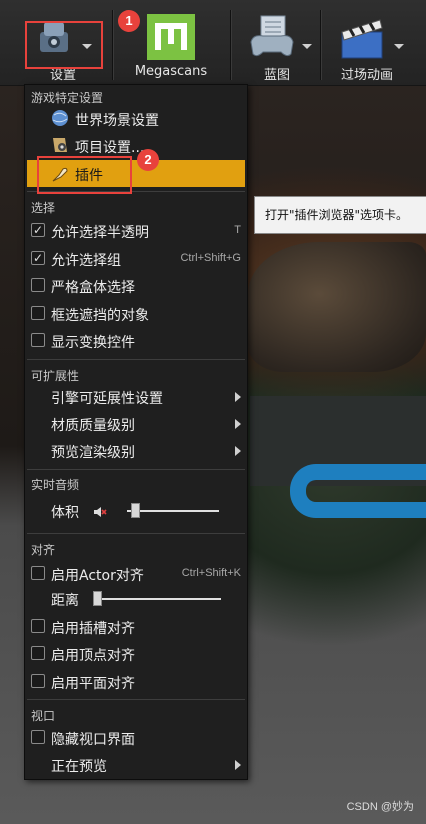 This screenshot has width=426, height=824. I want to click on menu-item-actor-snap: 启用Actor对齐 Ctrl+Shift+K, so click(136, 573).